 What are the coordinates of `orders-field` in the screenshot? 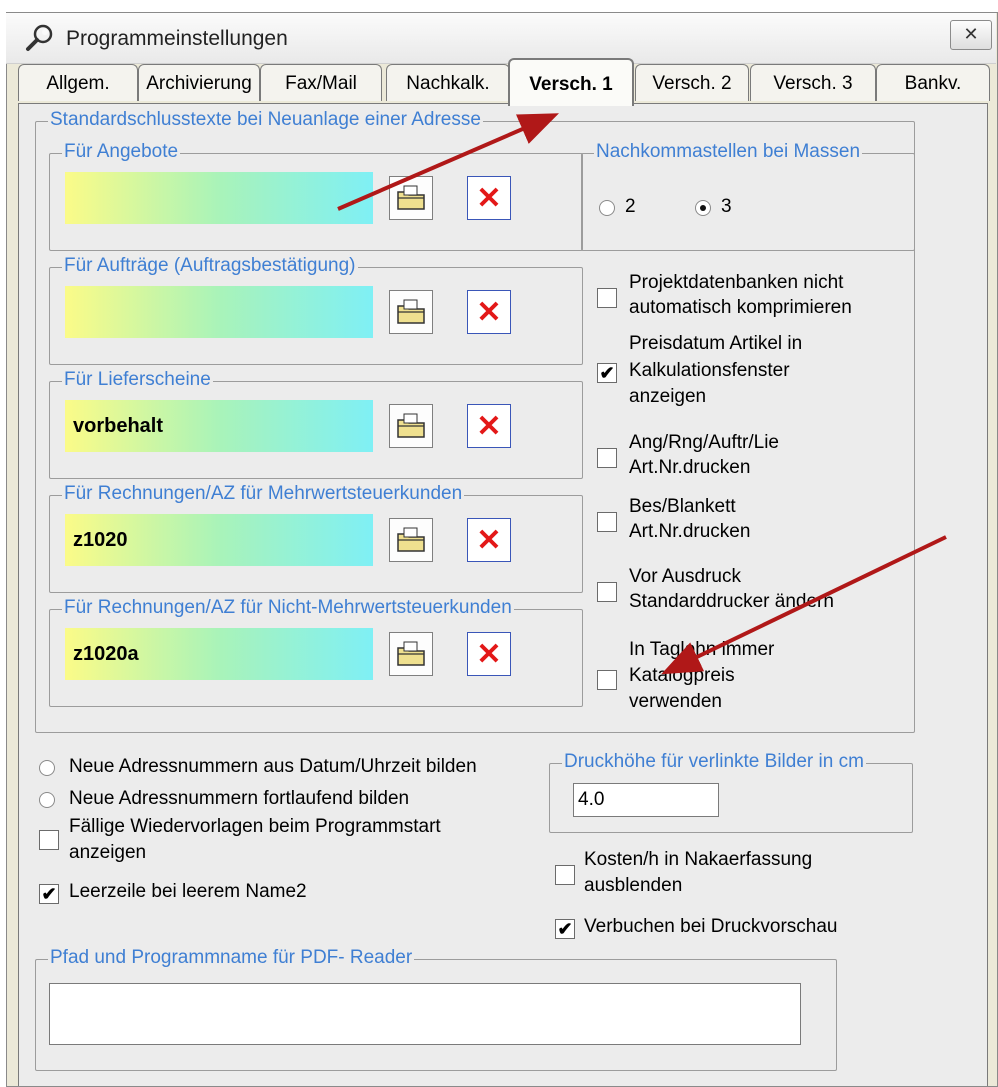 It's located at (219, 312).